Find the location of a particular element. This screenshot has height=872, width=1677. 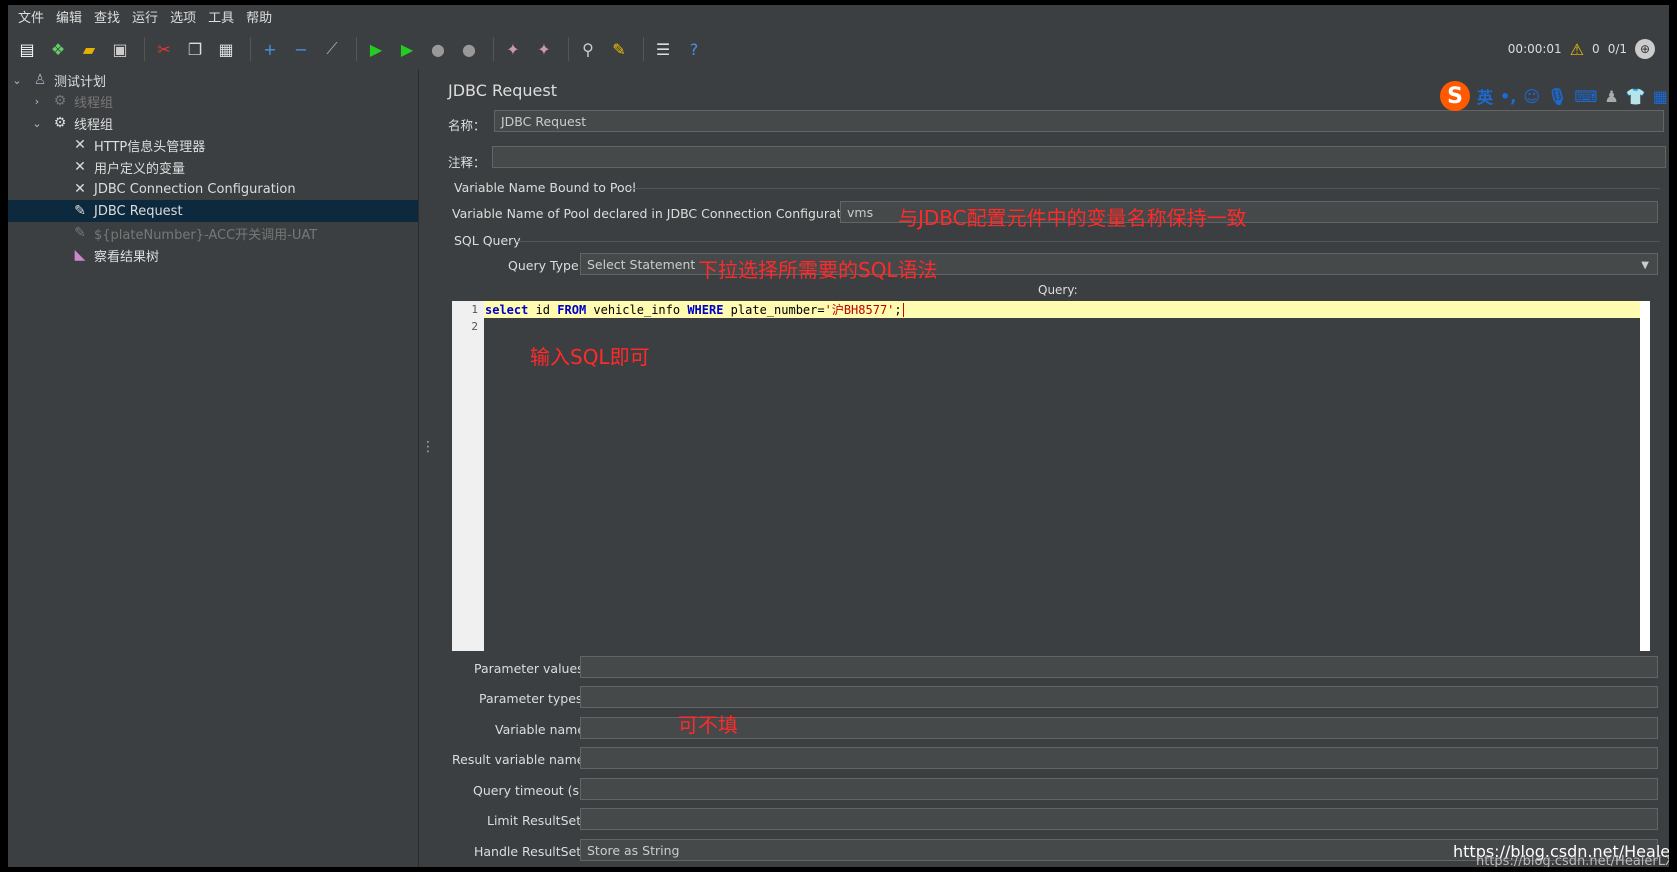

limit-resultset-label: Limit ResultSet: is located at coordinates (536, 820).